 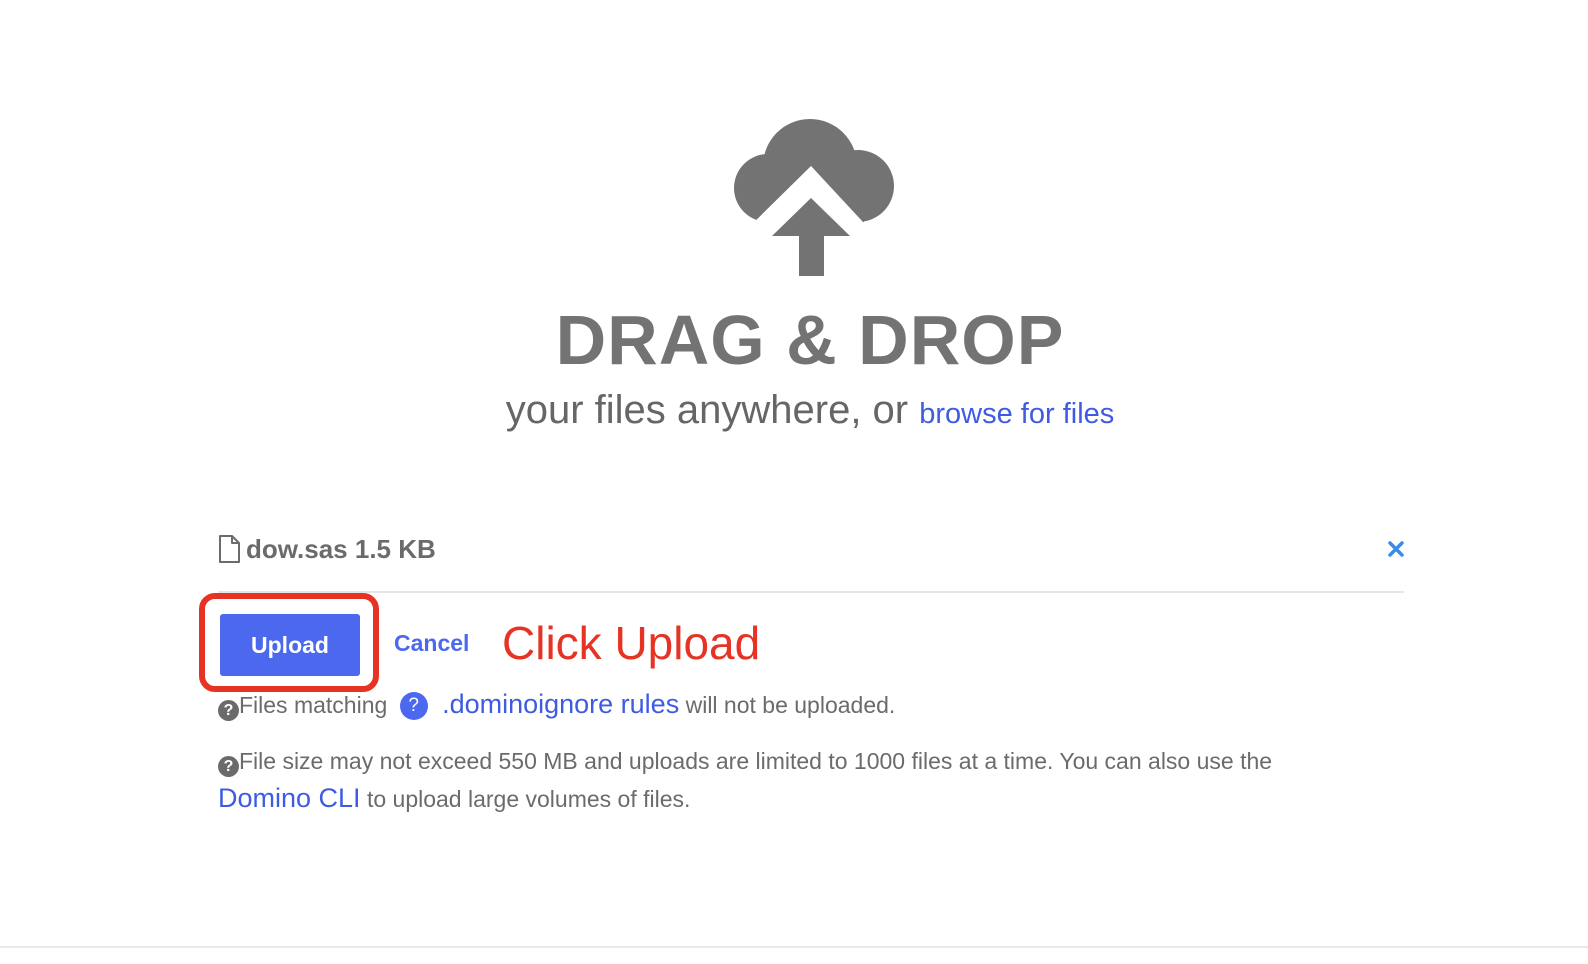 What do you see at coordinates (289, 798) in the screenshot?
I see `domino-cli-link: Domino CLI` at bounding box center [289, 798].